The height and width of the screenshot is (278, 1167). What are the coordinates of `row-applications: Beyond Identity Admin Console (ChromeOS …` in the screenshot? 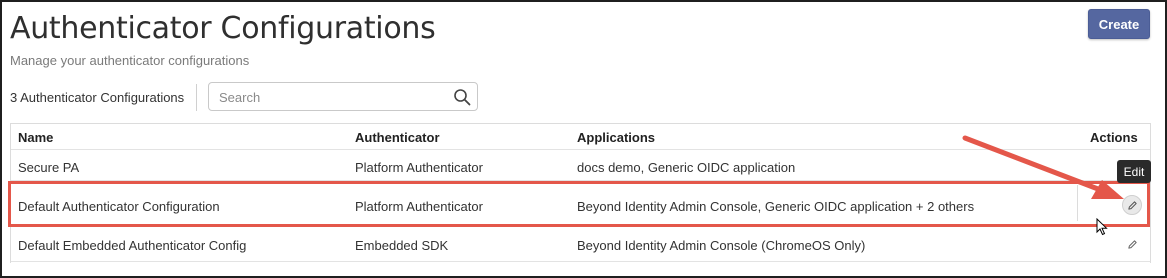 It's located at (721, 245).